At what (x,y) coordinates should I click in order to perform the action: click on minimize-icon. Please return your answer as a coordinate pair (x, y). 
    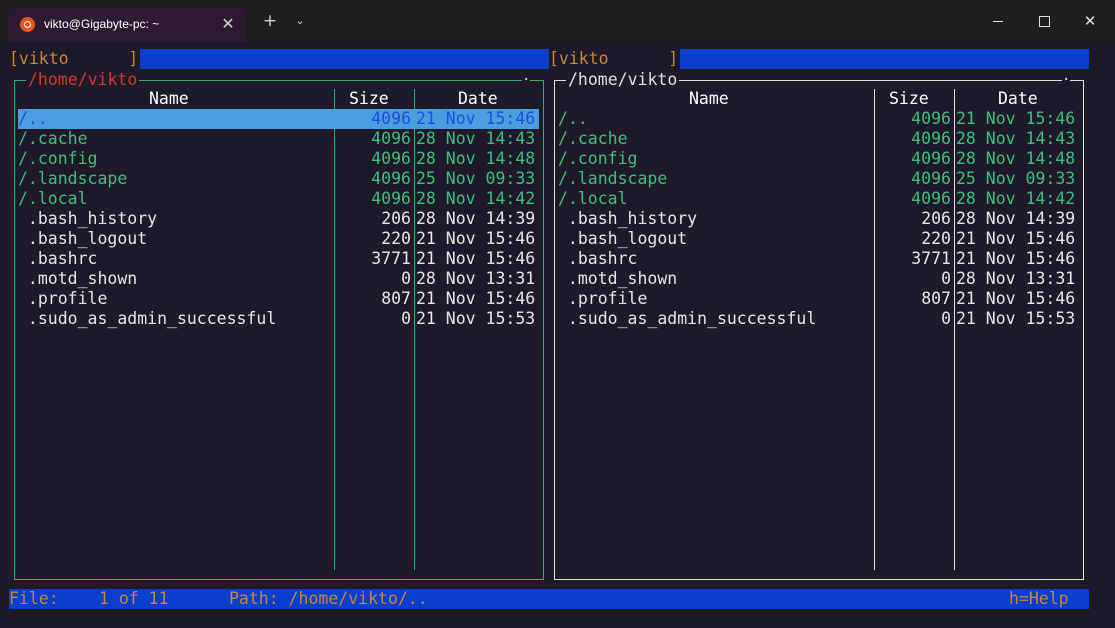
    Looking at the image, I should click on (998, 21).